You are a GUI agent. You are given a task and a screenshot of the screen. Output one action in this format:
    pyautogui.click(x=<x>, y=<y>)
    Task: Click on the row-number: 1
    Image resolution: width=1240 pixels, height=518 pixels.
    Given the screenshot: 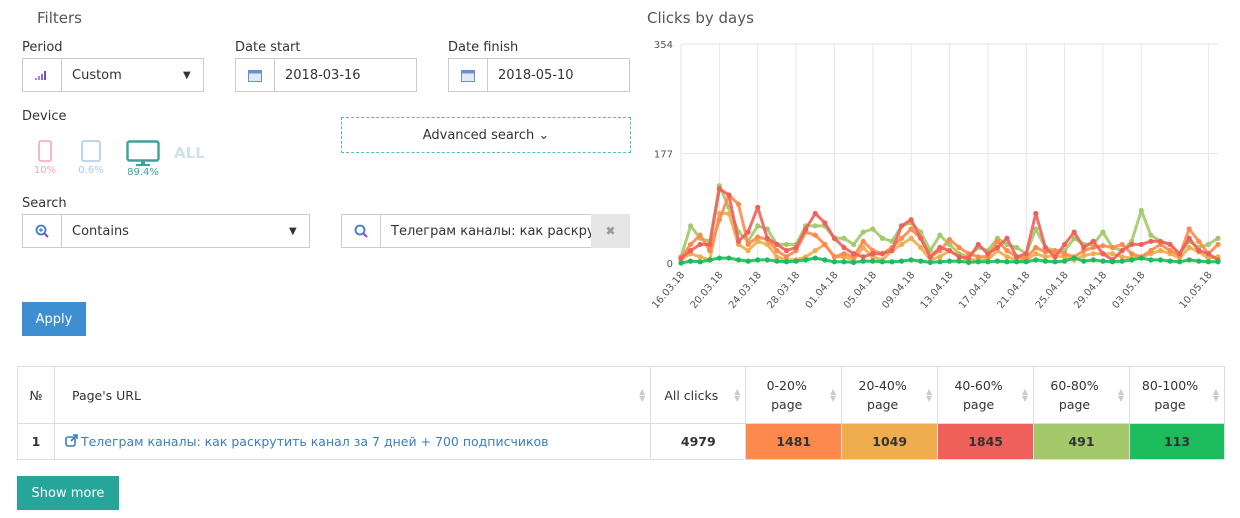 What is the action you would take?
    pyautogui.click(x=36, y=441)
    